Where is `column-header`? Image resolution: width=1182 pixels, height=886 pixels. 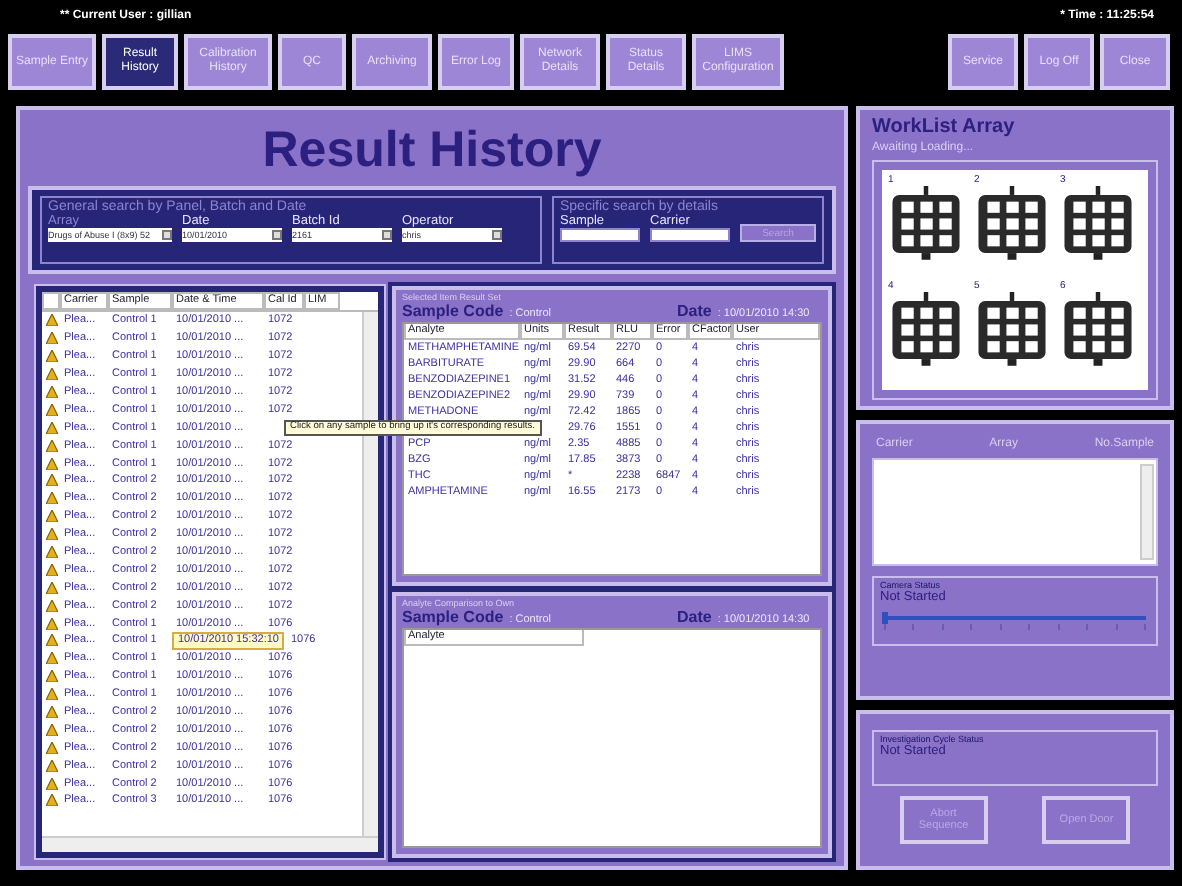
column-header is located at coordinates (51, 301).